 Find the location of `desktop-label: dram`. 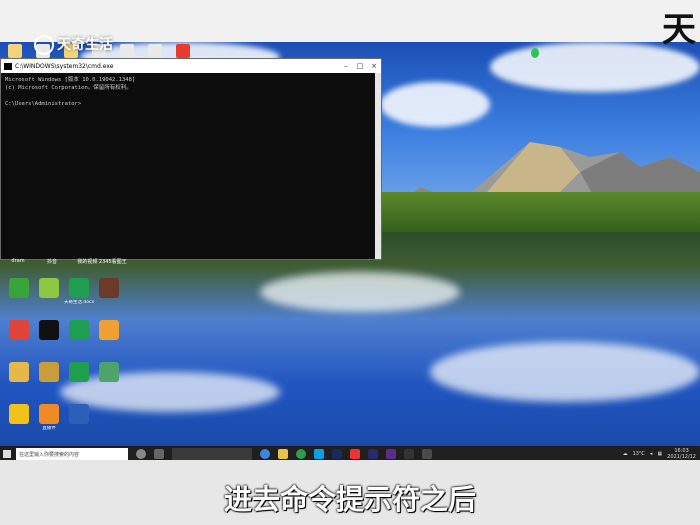

desktop-label: dram is located at coordinates (18, 261).